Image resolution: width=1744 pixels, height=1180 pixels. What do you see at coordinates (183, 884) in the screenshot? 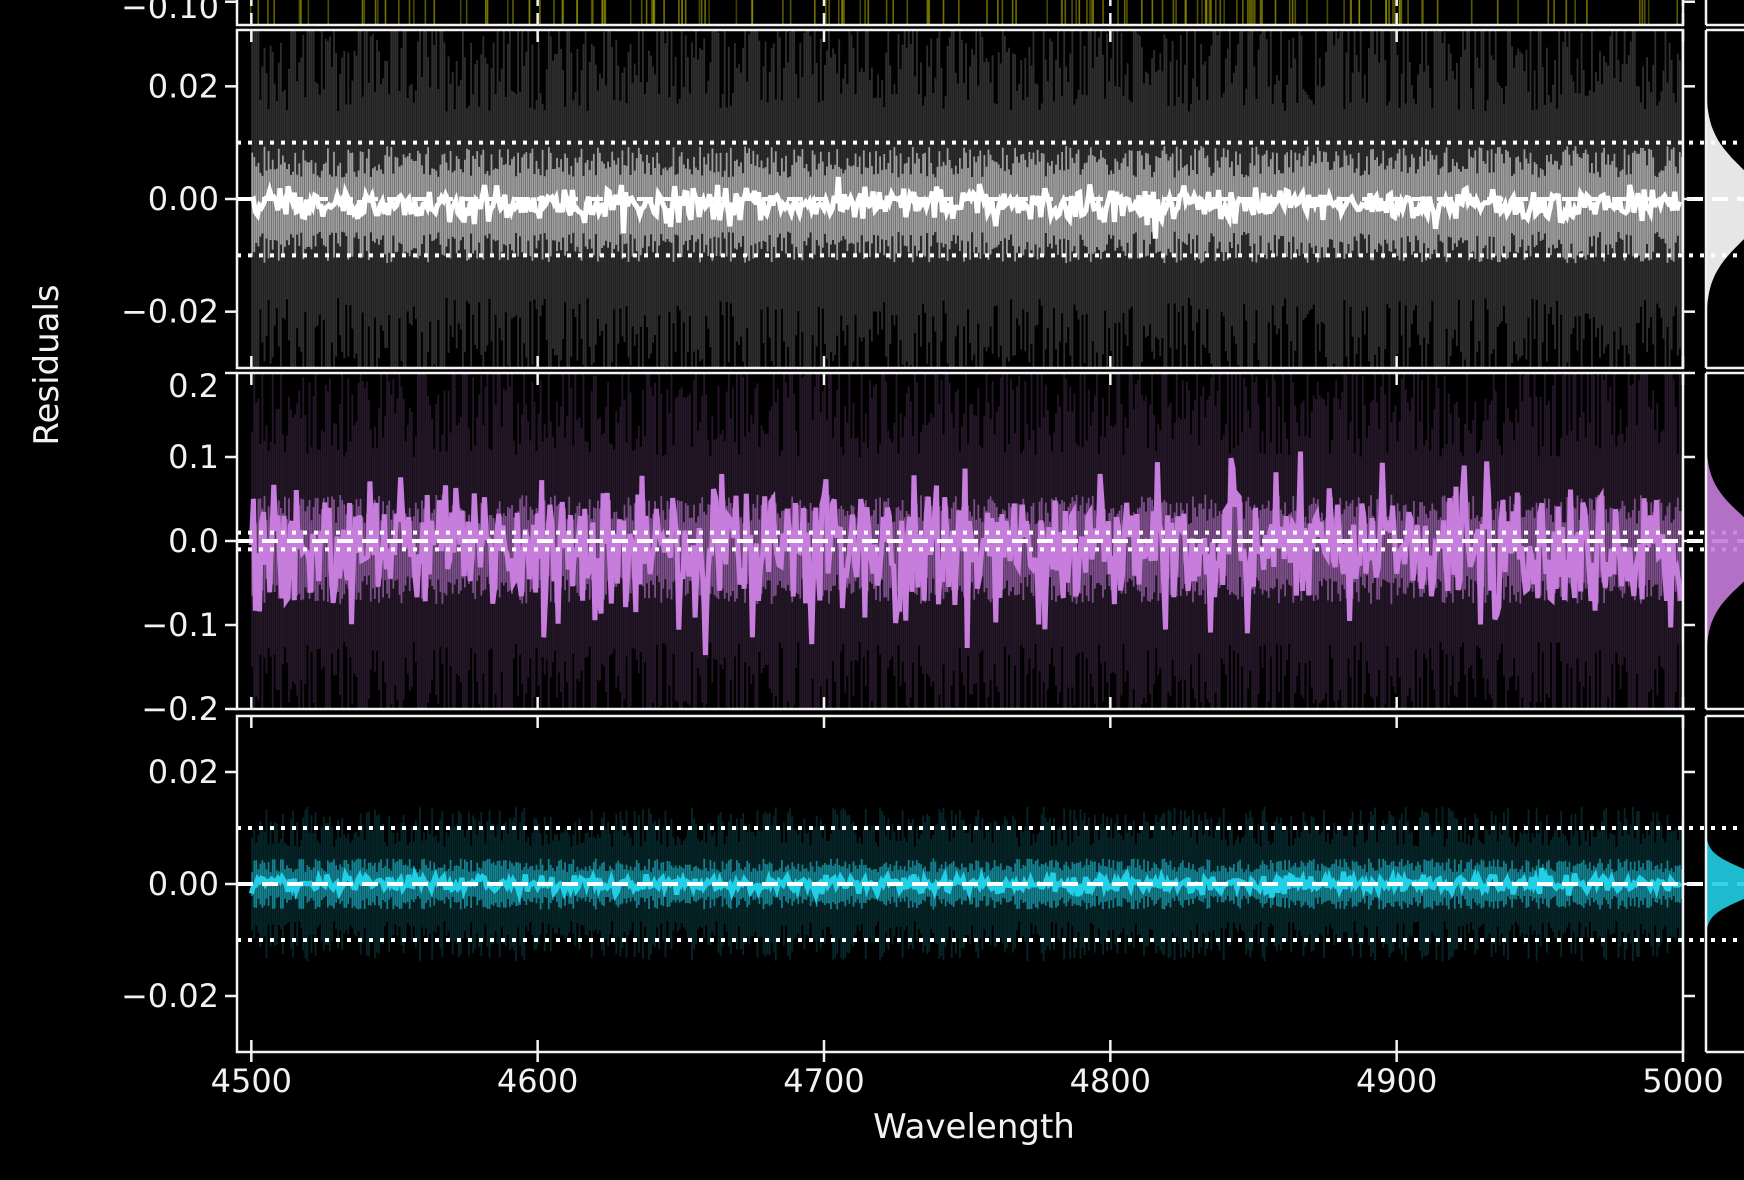
I see `y-tick-label: 0.00` at bounding box center [183, 884].